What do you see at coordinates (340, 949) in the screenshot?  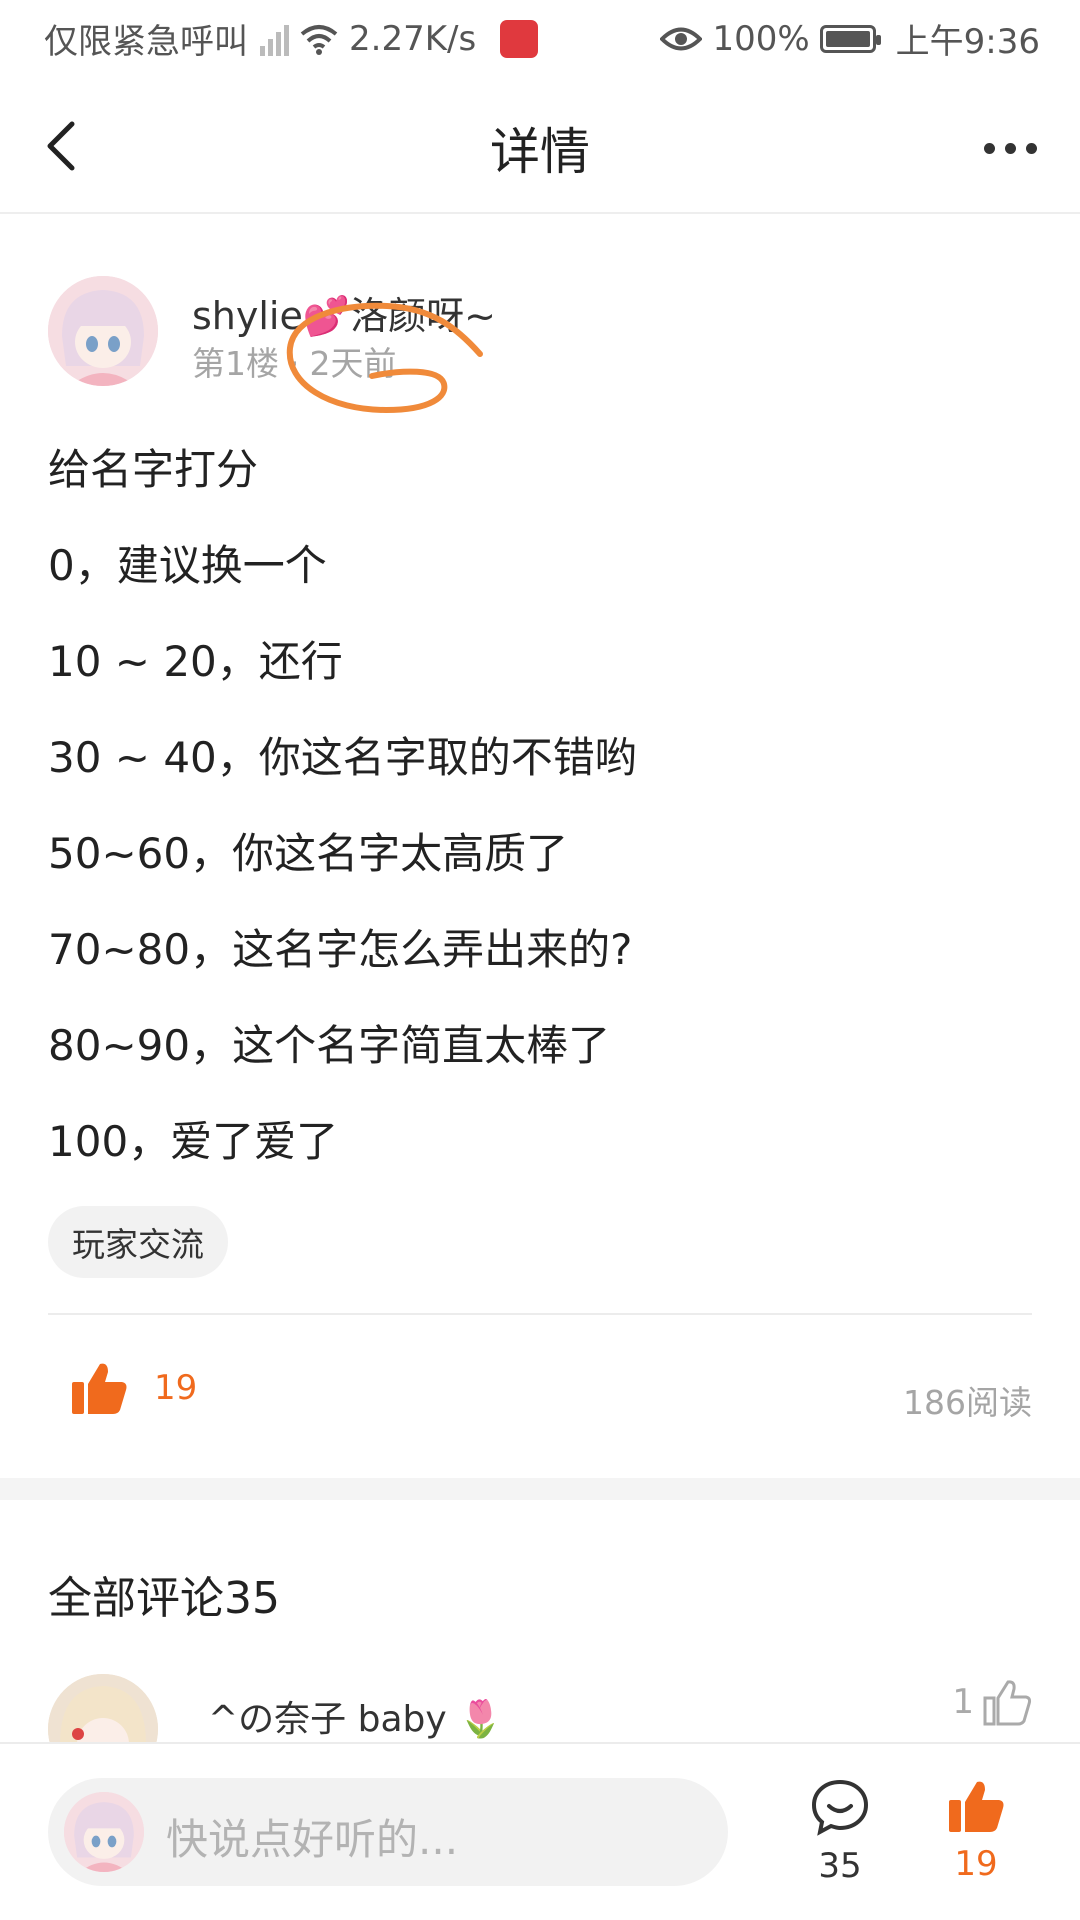 I see `post-line: 70~80，这名字怎么弄出来的?` at bounding box center [340, 949].